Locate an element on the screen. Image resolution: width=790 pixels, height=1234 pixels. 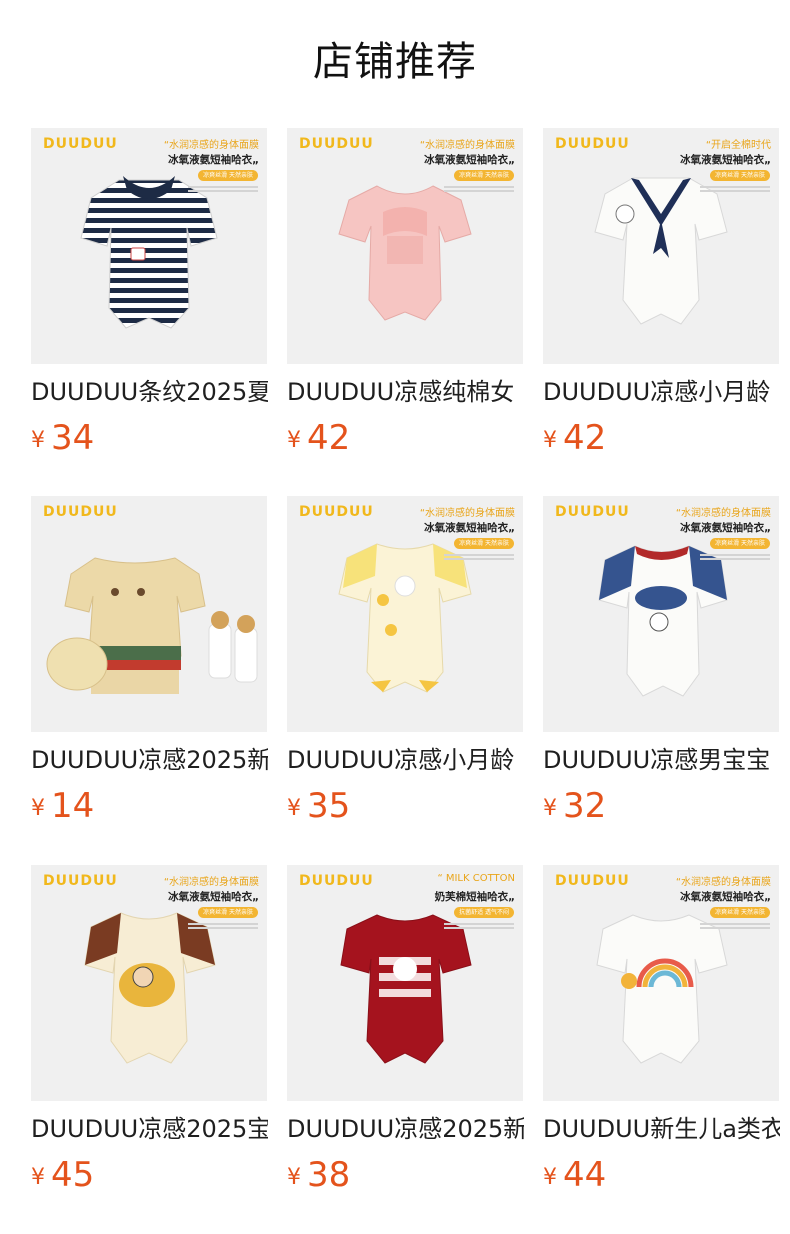
image-slogan: “开启全棉时代 is located at coordinates (738, 145).